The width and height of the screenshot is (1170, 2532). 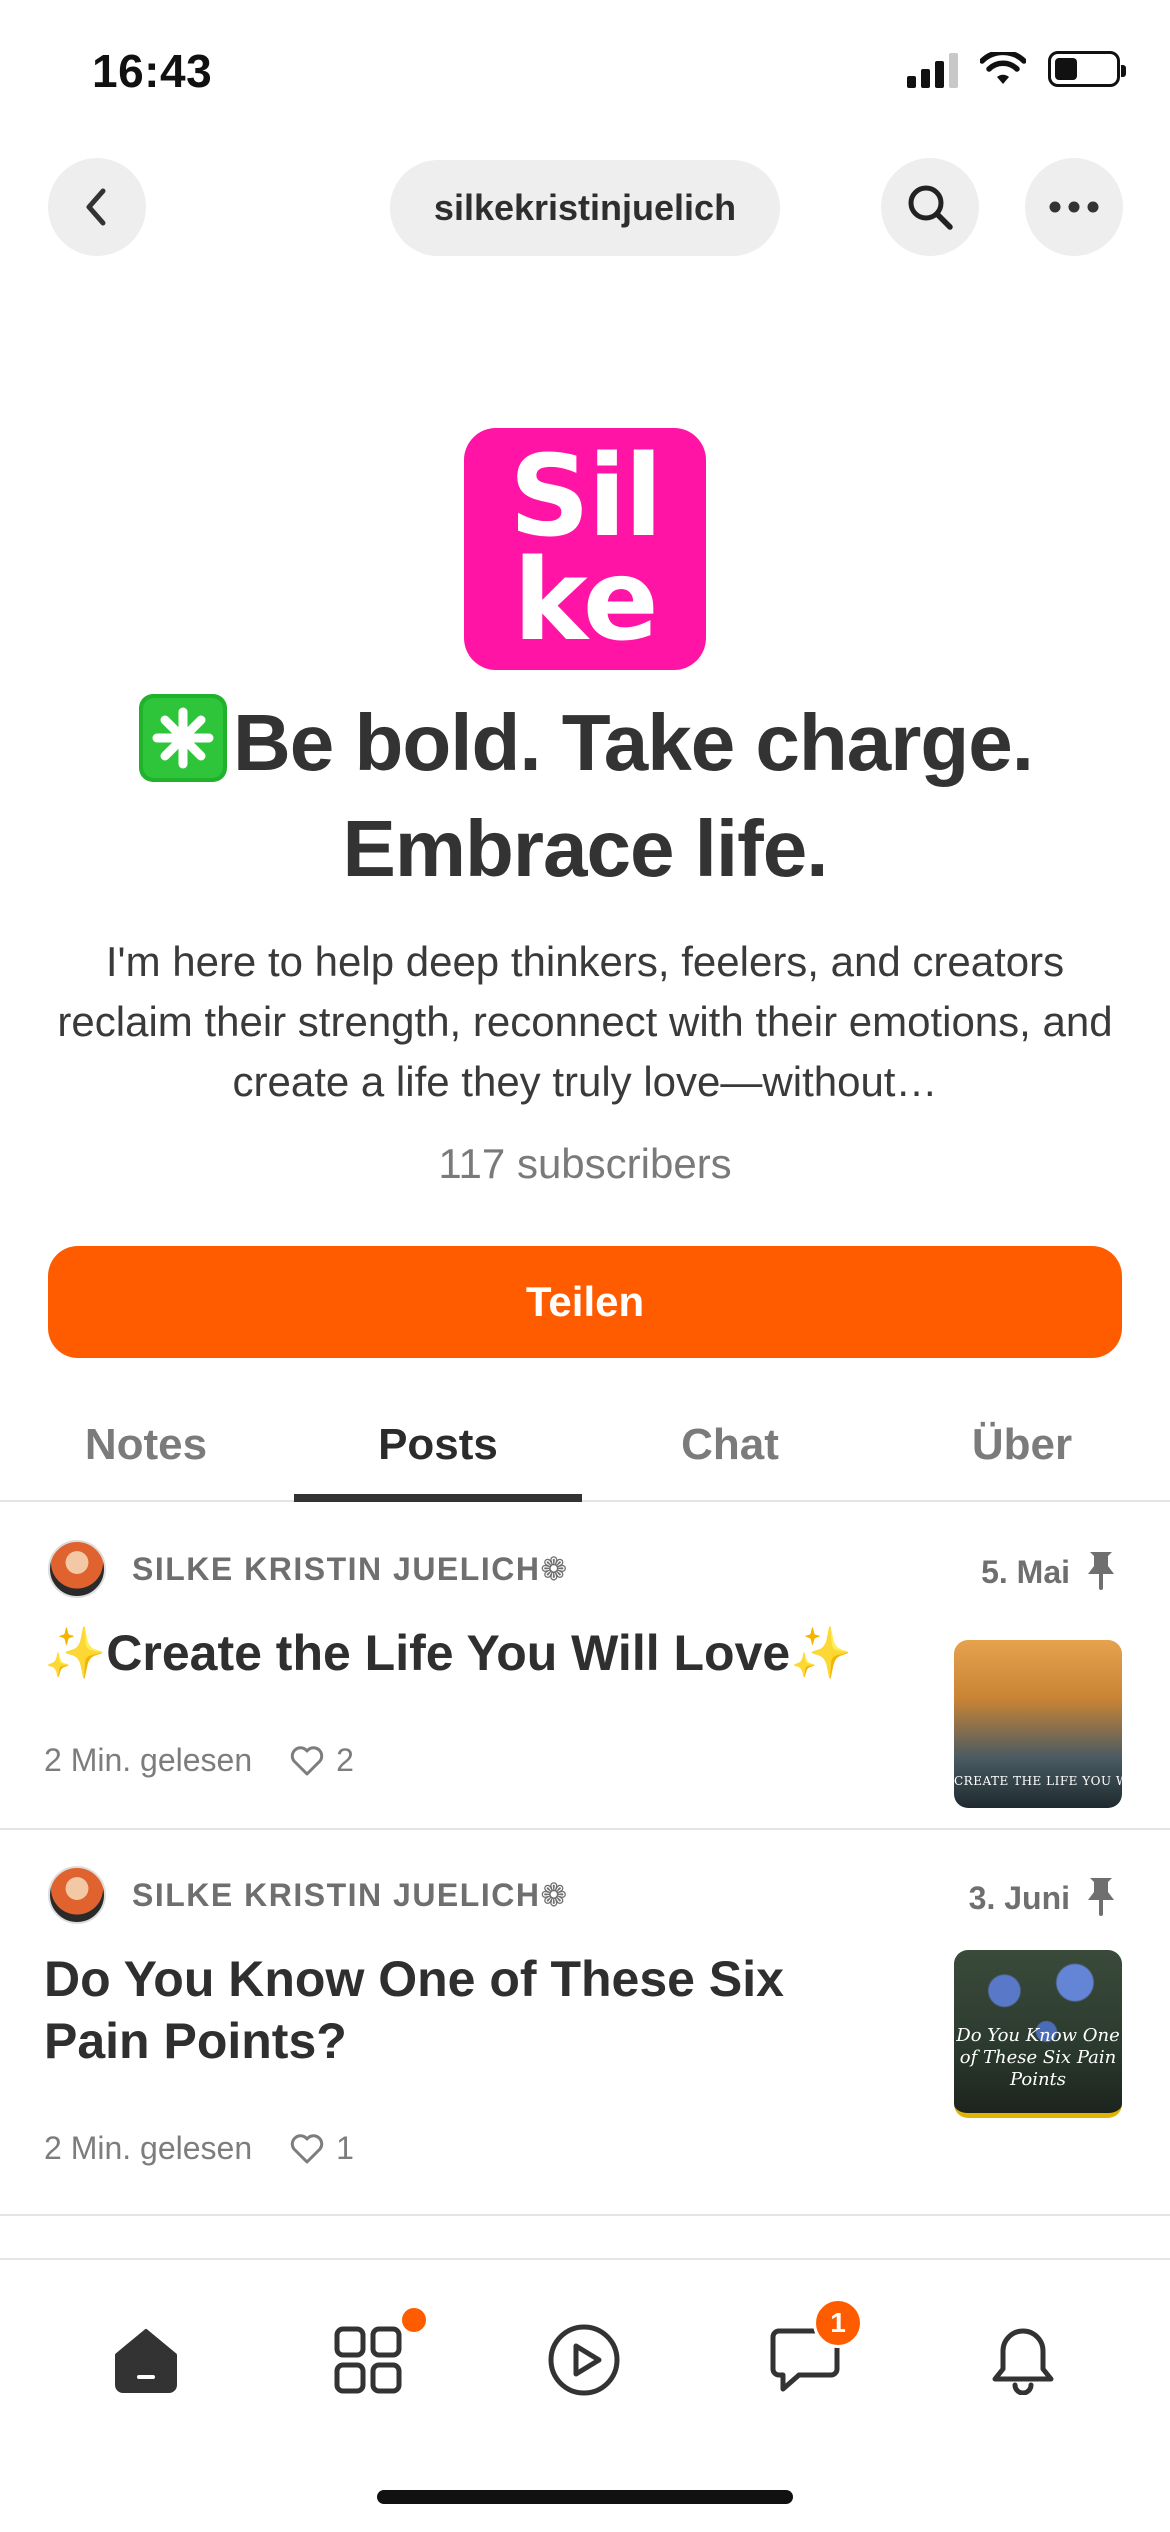 I want to click on search-button, so click(x=930, y=207).